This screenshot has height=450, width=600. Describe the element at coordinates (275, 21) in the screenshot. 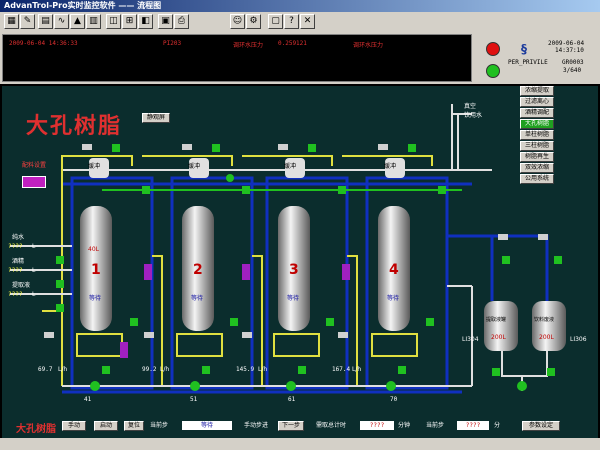

I see `lock-icon: ▢` at that location.